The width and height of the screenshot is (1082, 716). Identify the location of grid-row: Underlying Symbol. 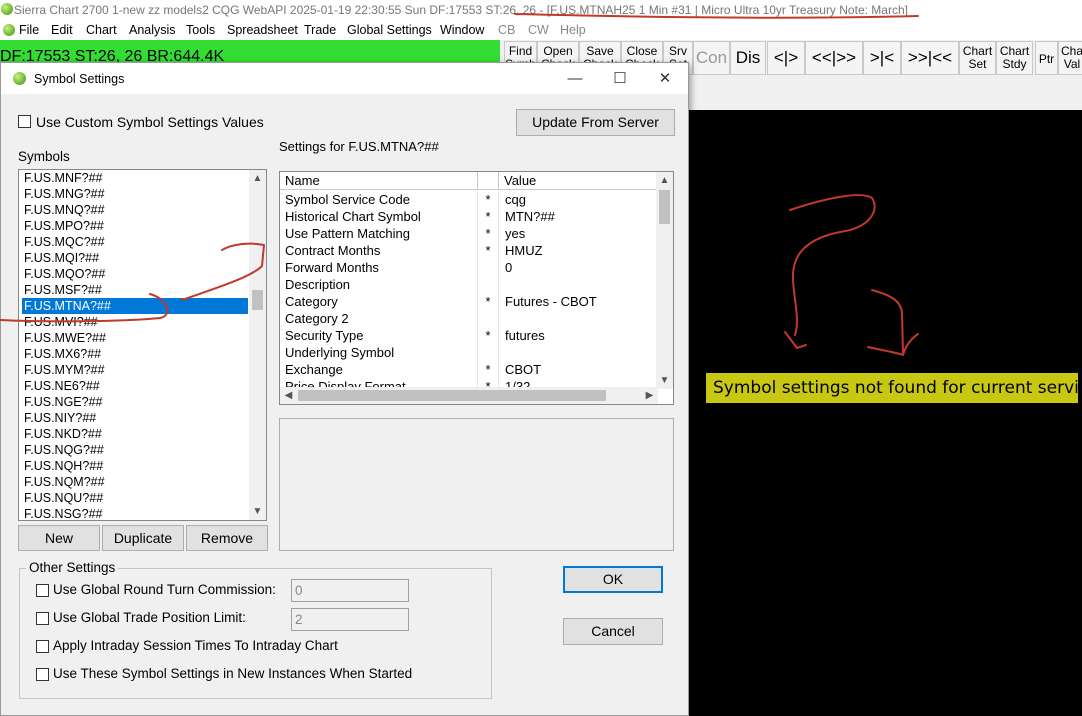
(469, 352).